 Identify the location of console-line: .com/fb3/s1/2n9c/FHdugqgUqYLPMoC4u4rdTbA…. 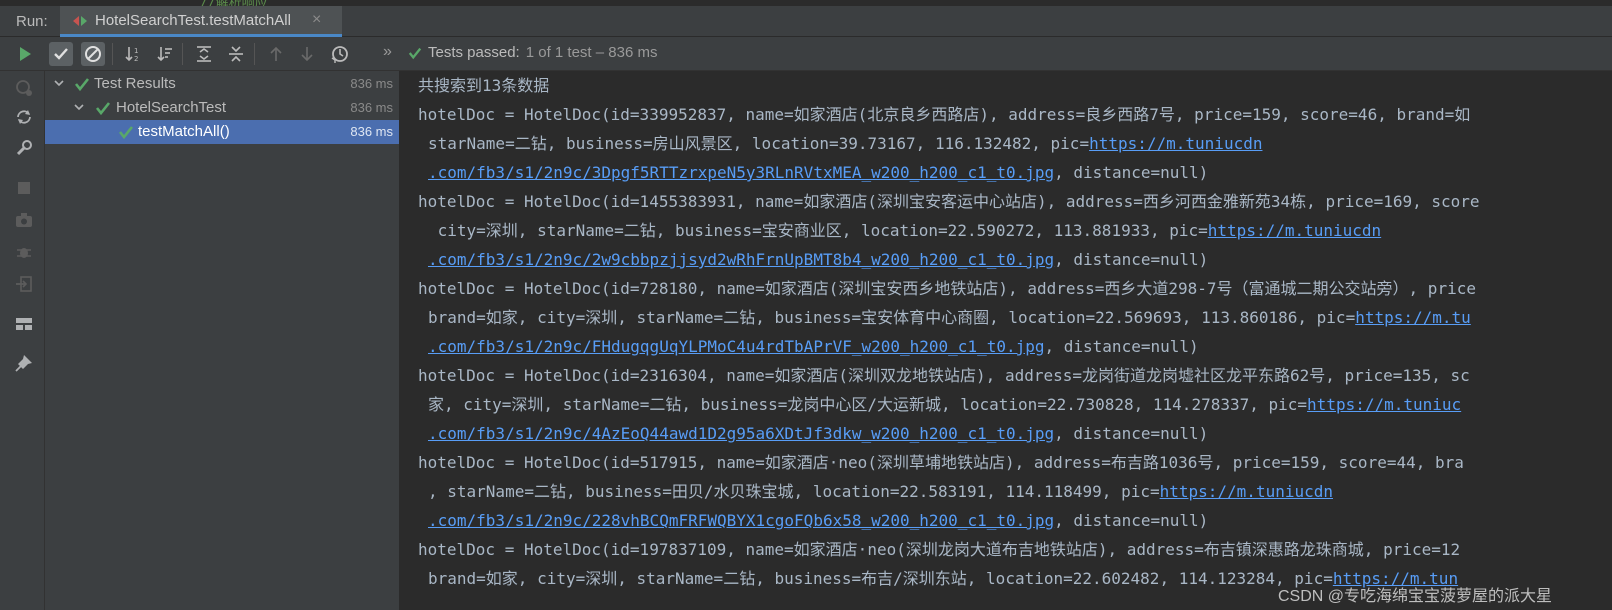
(813, 346).